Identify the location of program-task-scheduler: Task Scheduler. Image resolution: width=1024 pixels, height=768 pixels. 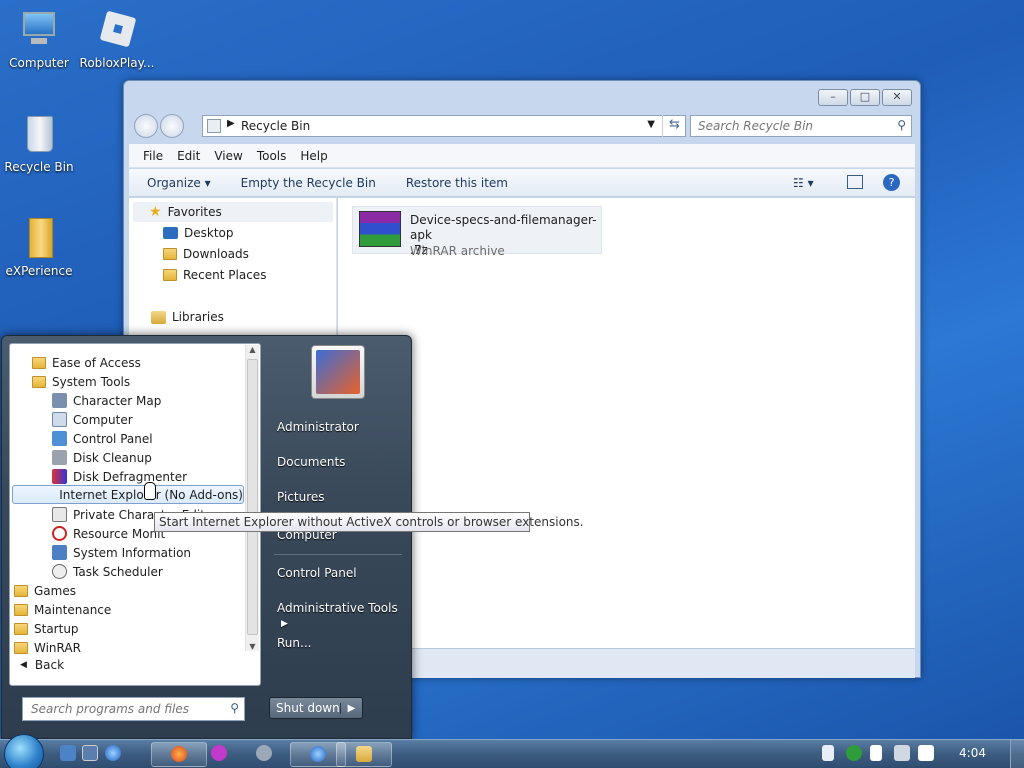
(107, 571).